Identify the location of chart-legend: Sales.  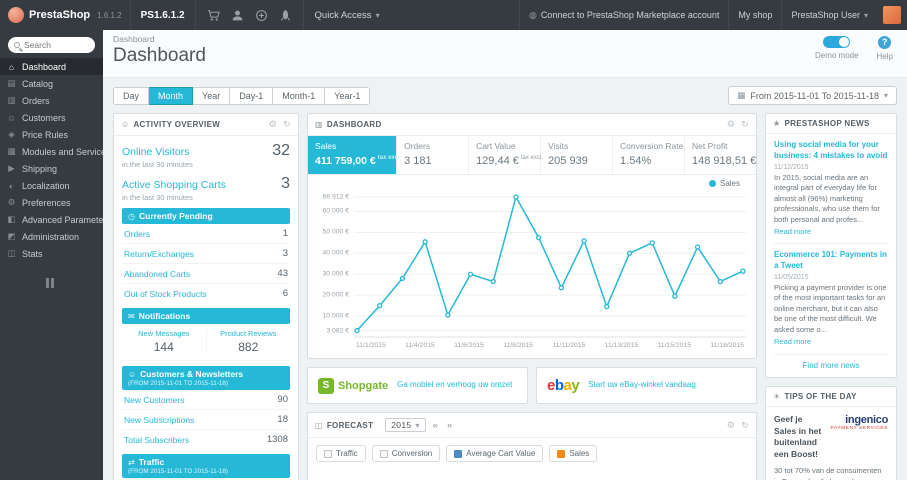
(724, 183).